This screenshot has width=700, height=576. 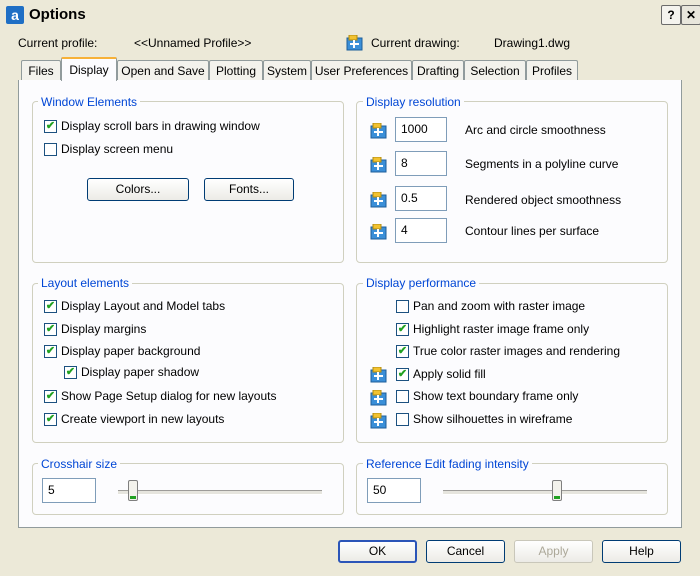 I want to click on tab-selection: Selection, so click(x=495, y=70).